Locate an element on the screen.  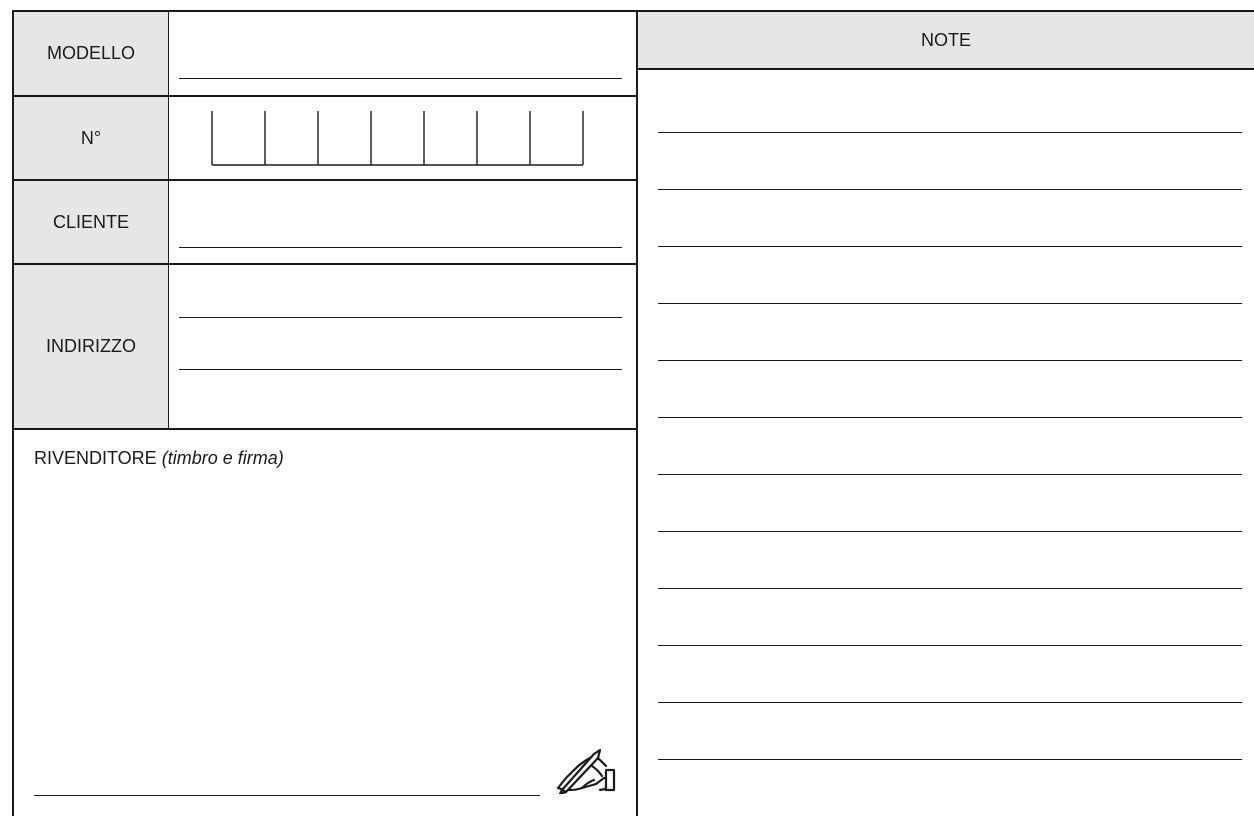
pen-writing-icon is located at coordinates (586, 771).